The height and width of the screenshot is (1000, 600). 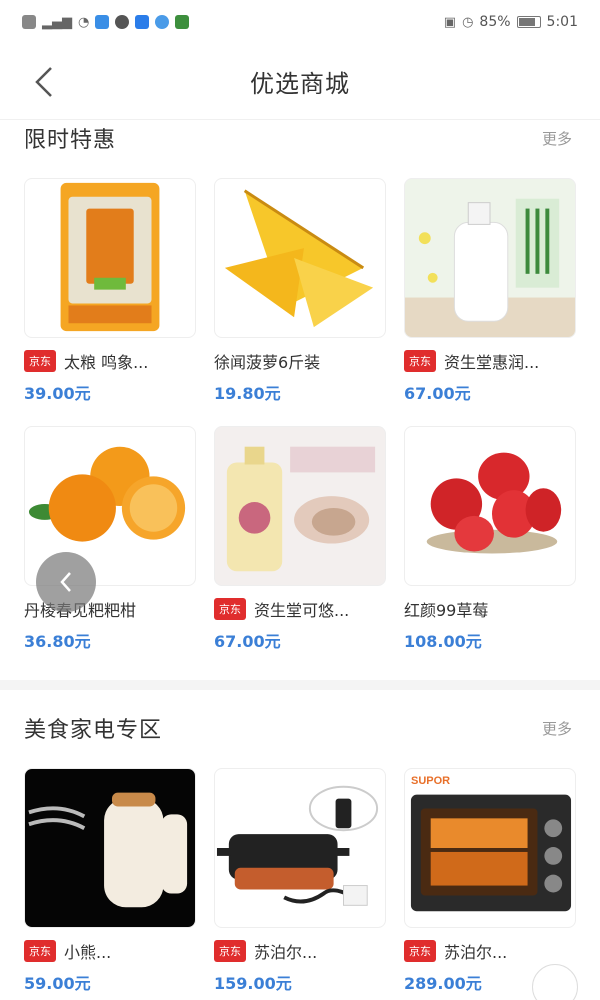 I want to click on food-appliance-header: 美食家电专区 更多, so click(x=298, y=728).